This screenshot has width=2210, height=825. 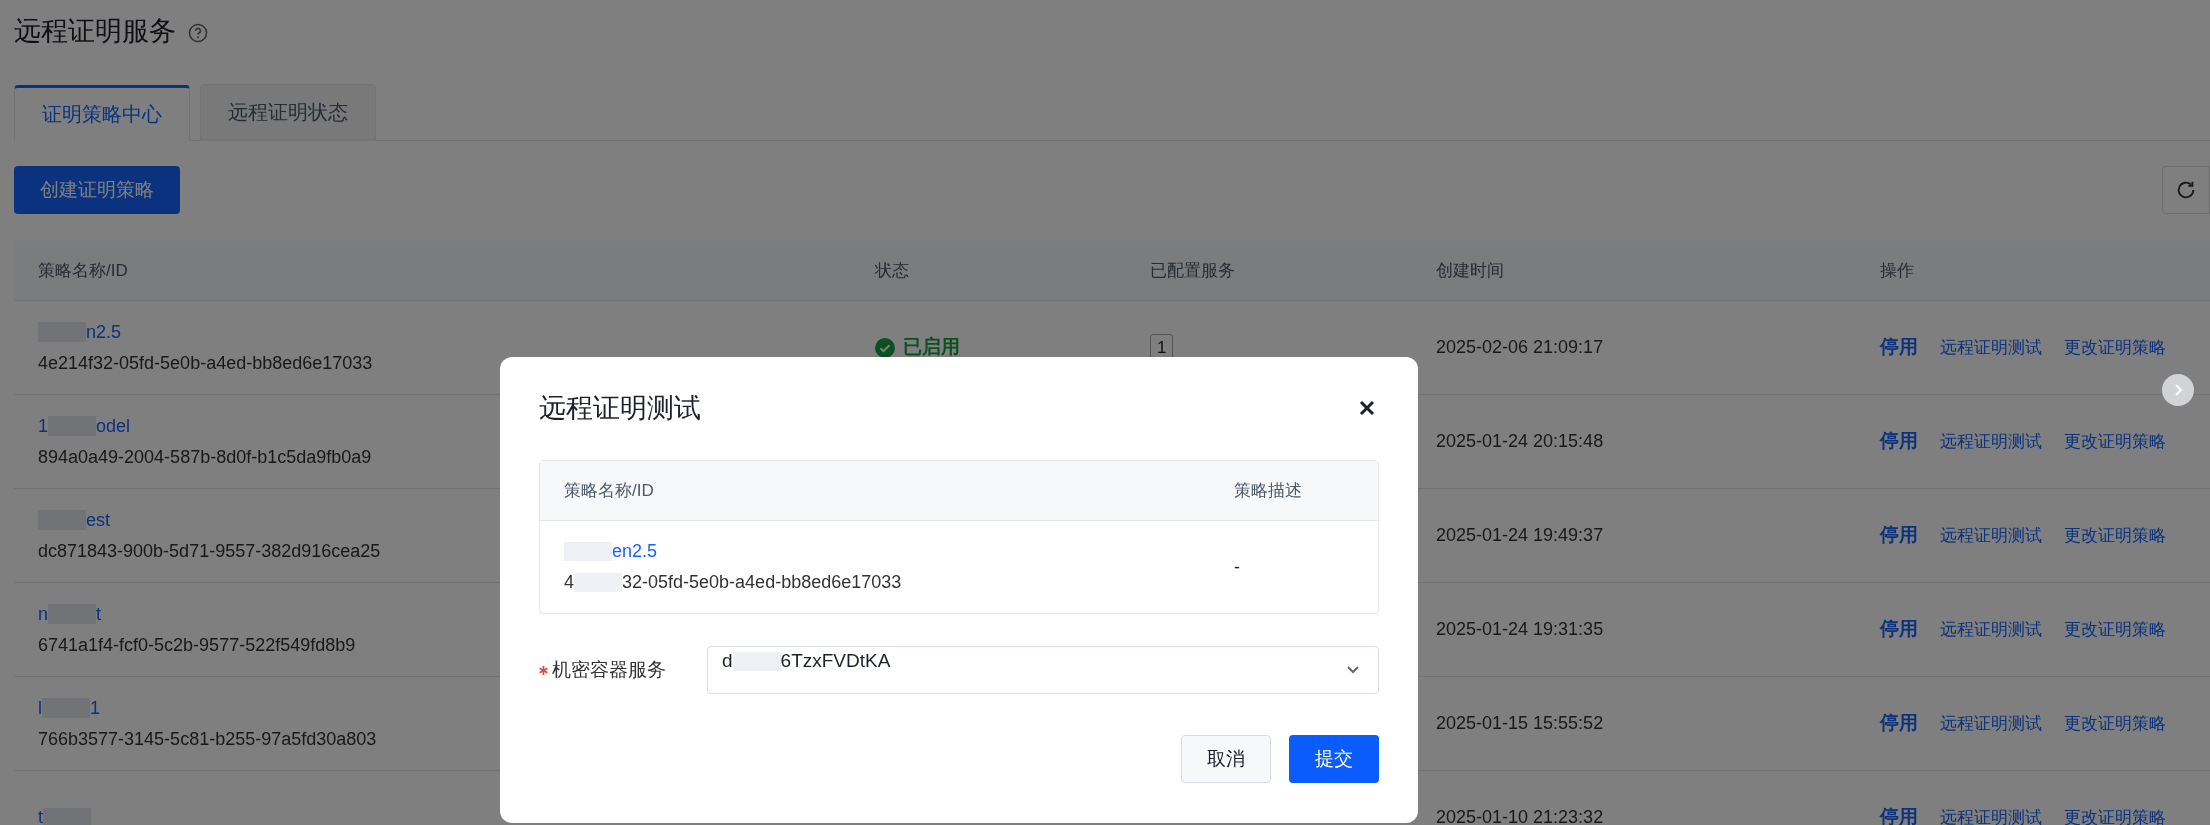 I want to click on column-header: 状态, so click(x=892, y=270).